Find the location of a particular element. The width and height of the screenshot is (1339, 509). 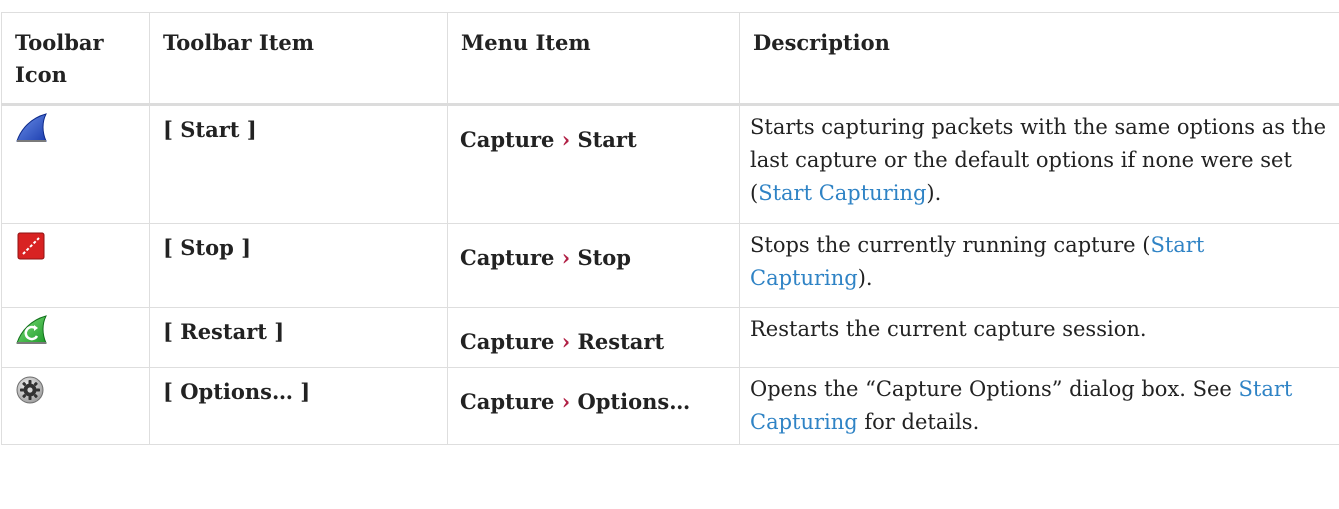

header-toolbar-icon: Toolbar Icon is located at coordinates (75, 59).